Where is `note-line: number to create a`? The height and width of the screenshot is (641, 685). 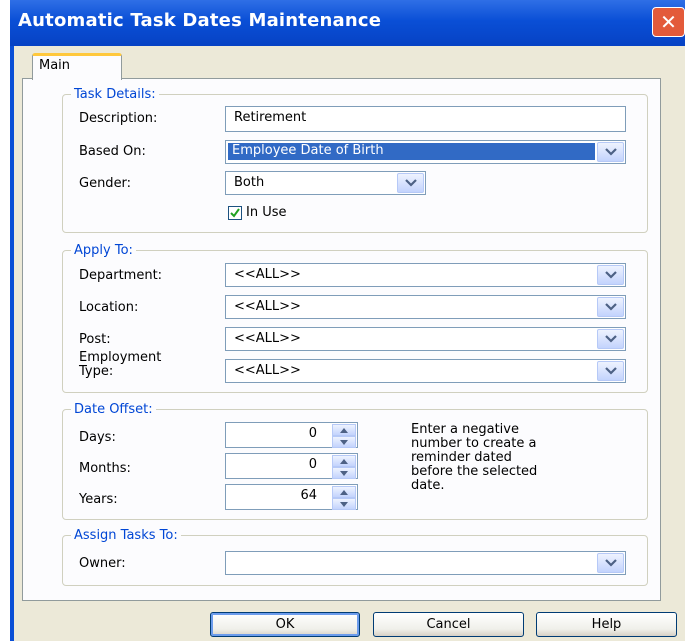
note-line: number to create a is located at coordinates (474, 443).